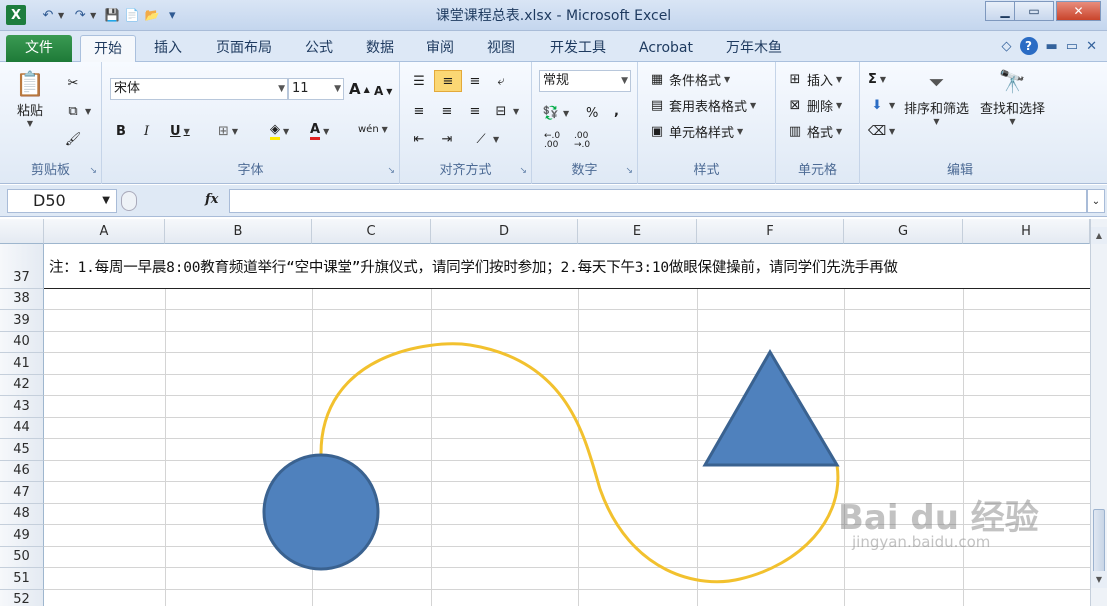 The width and height of the screenshot is (1107, 606). What do you see at coordinates (106, 201) in the screenshot?
I see `chevron-down-icon: ▼` at bounding box center [106, 201].